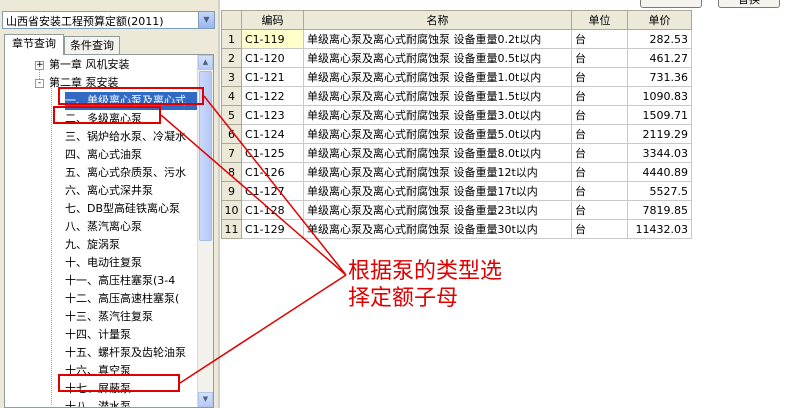 This screenshot has width=788, height=408. I want to click on annotation-text: 根据泵的类型选 择定额子母, so click(425, 285).